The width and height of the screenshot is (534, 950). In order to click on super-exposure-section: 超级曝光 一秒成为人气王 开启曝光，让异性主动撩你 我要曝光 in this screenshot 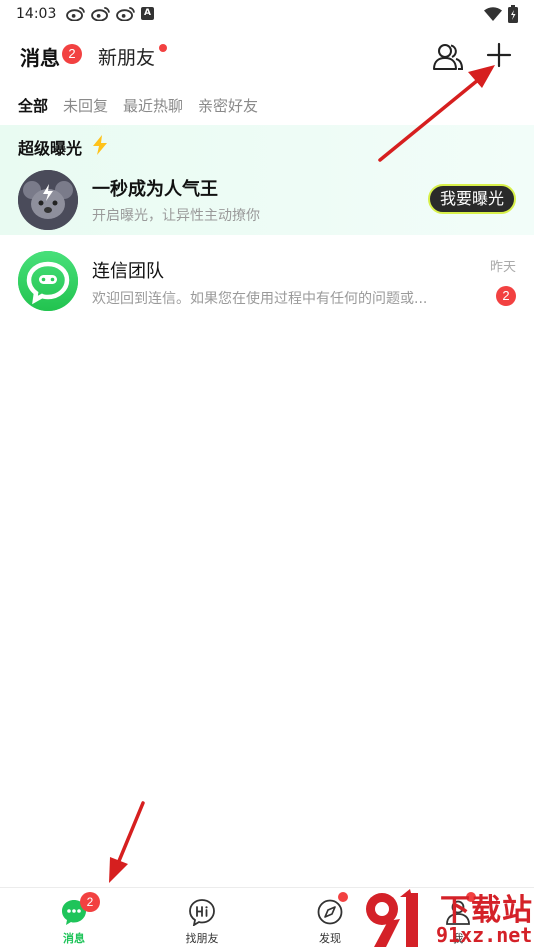, I will do `click(267, 180)`.